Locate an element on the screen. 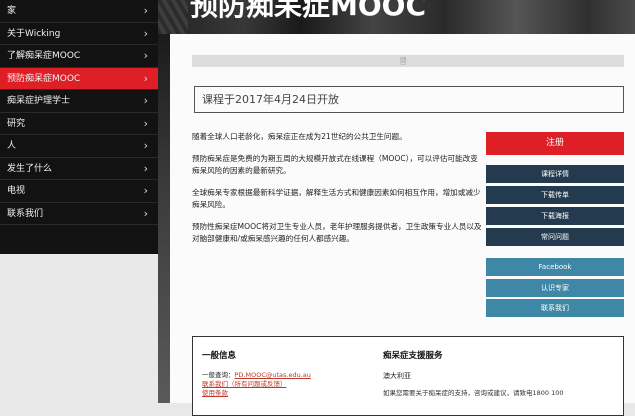 This screenshot has width=635, height=416. action-buttons: 注册 课程详情 下载传单 下载海报 常问问题 is located at coordinates (555, 190).